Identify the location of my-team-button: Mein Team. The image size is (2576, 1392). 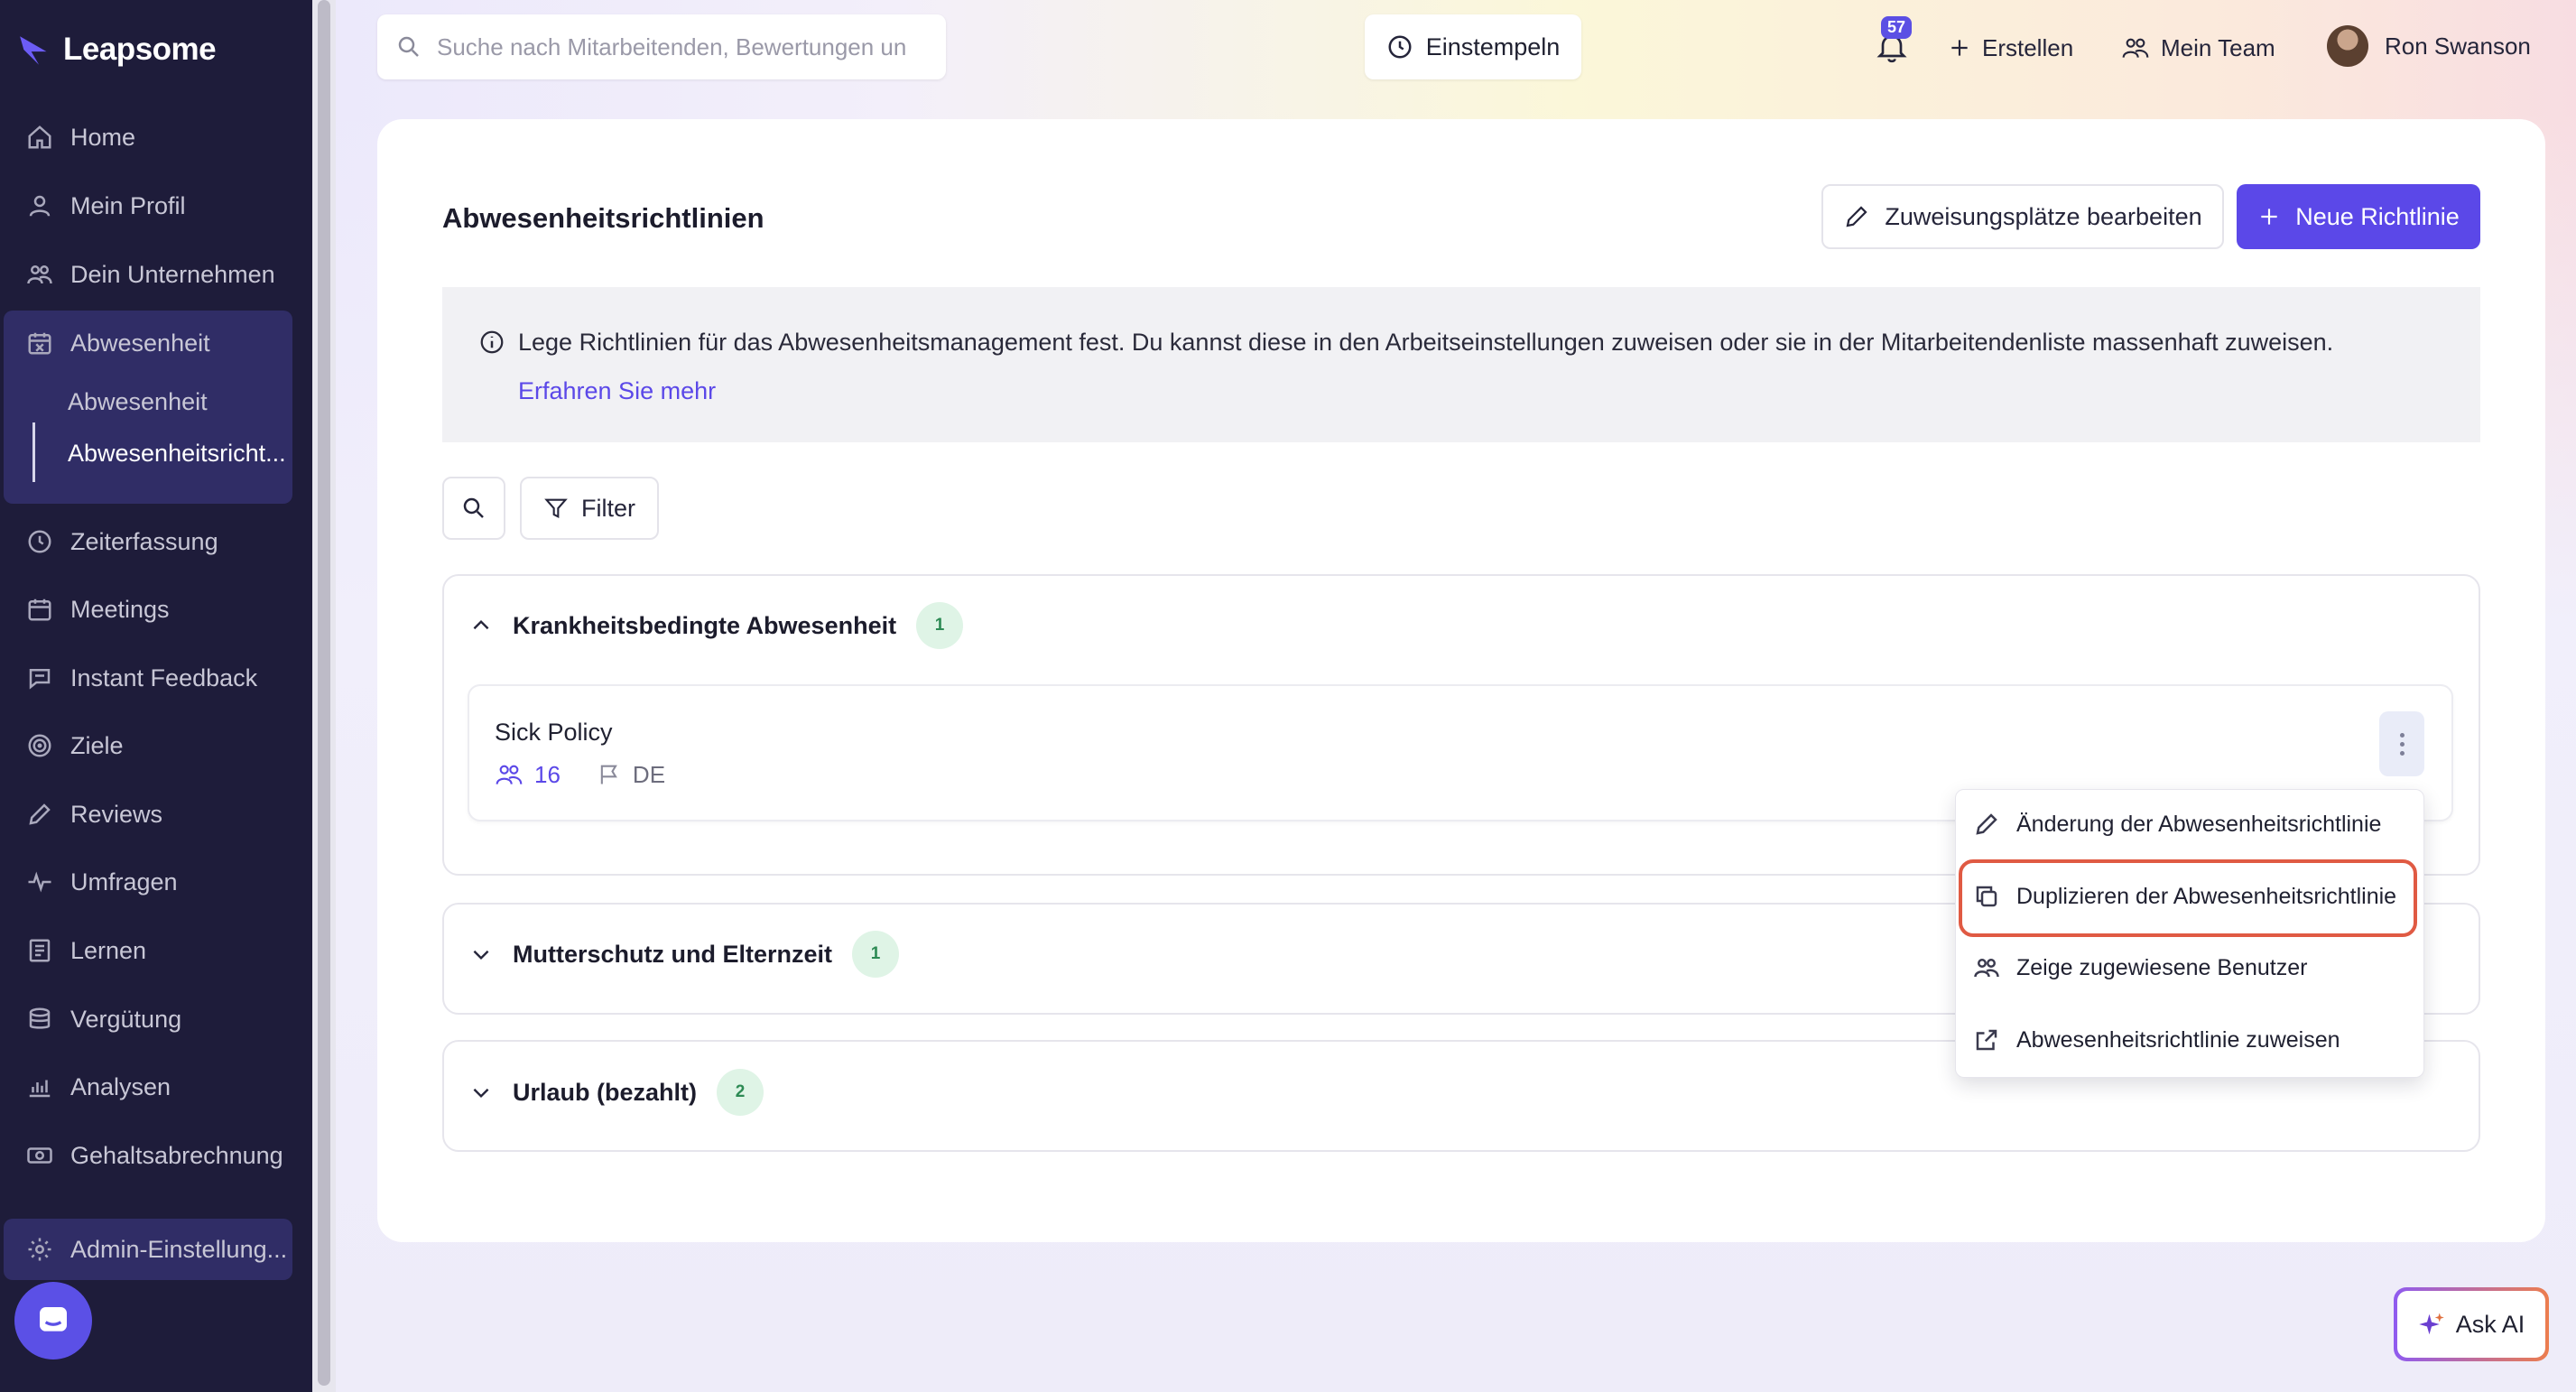
(2198, 48).